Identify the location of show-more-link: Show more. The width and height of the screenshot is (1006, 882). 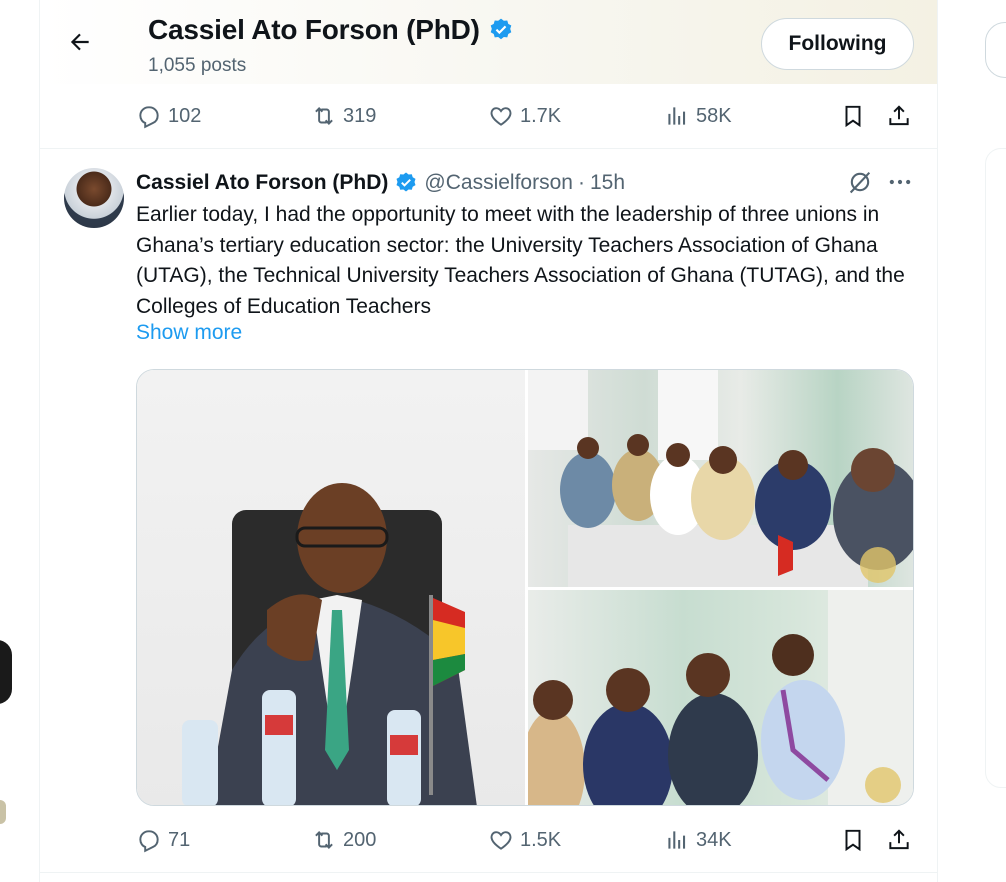
(189, 333).